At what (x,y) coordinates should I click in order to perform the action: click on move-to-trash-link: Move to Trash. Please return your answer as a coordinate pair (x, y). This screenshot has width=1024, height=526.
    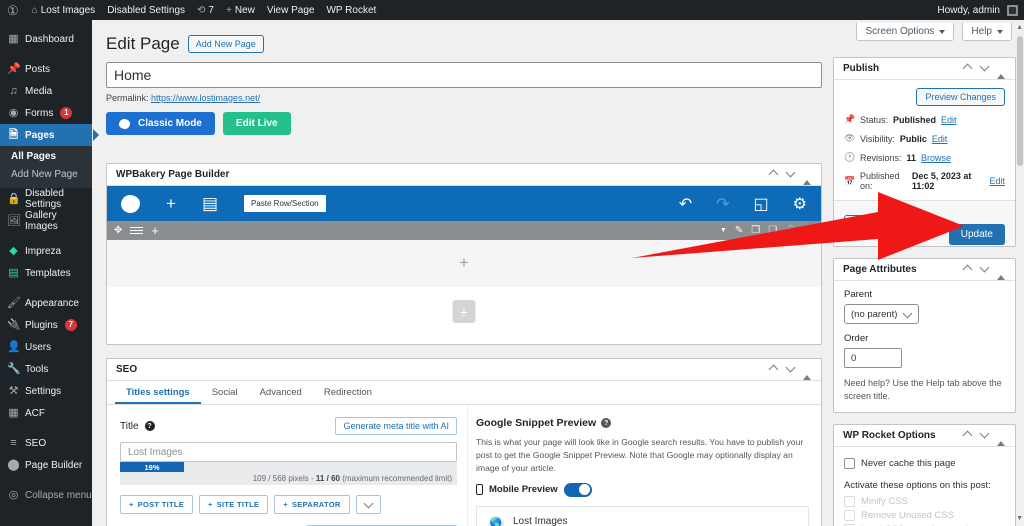
    Looking at the image, I should click on (872, 234).